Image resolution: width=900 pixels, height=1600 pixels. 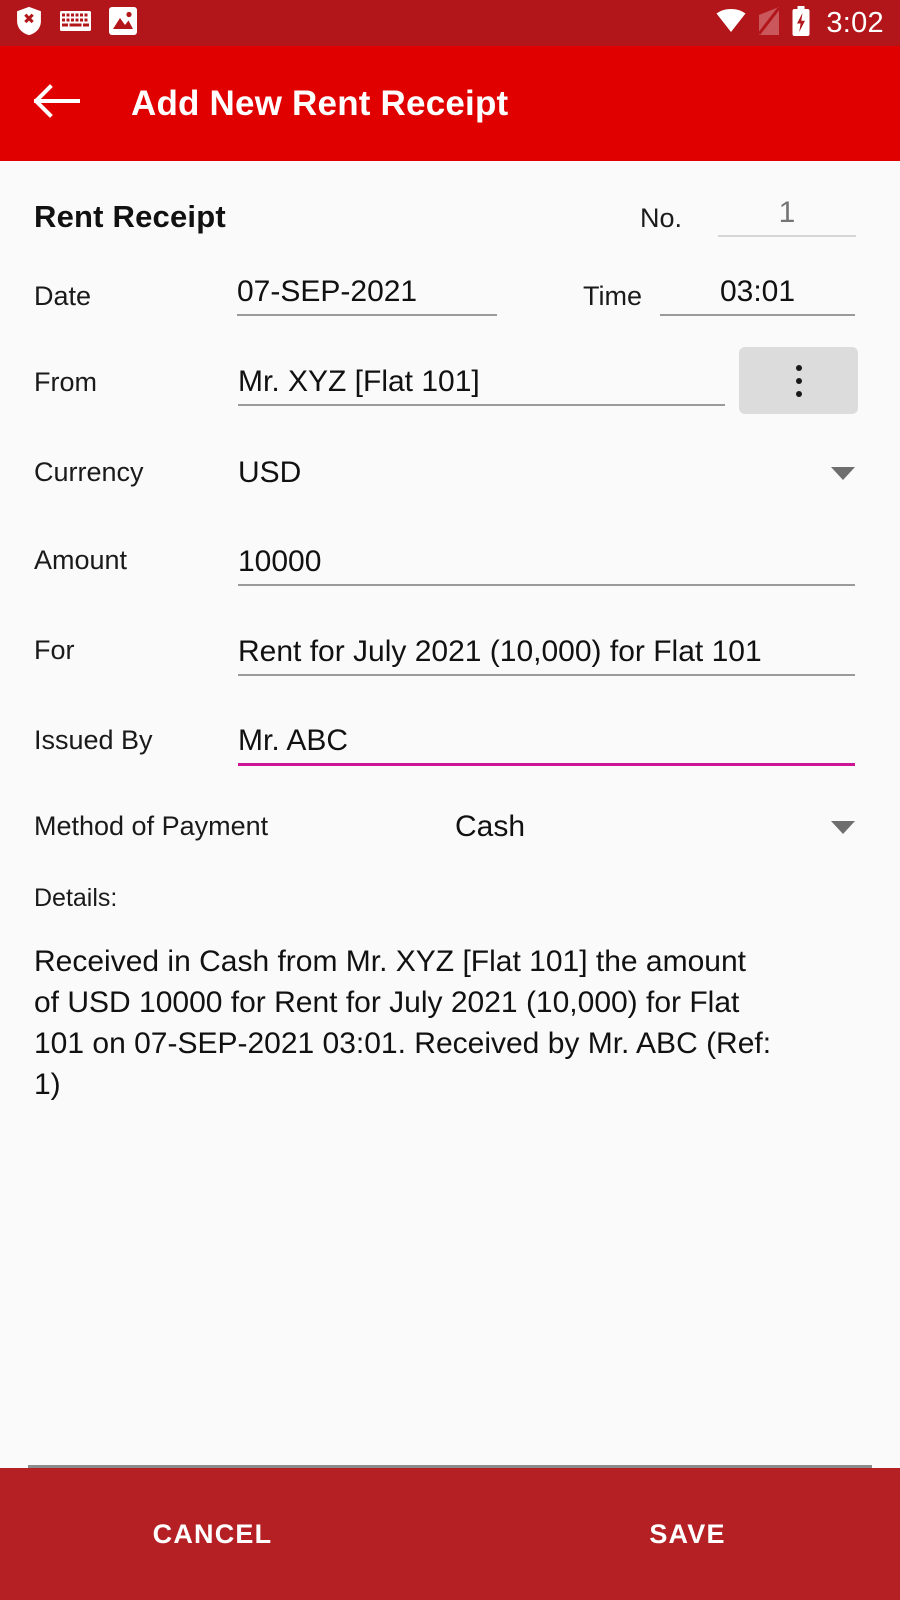 I want to click on time-row: Time, so click(x=612, y=296).